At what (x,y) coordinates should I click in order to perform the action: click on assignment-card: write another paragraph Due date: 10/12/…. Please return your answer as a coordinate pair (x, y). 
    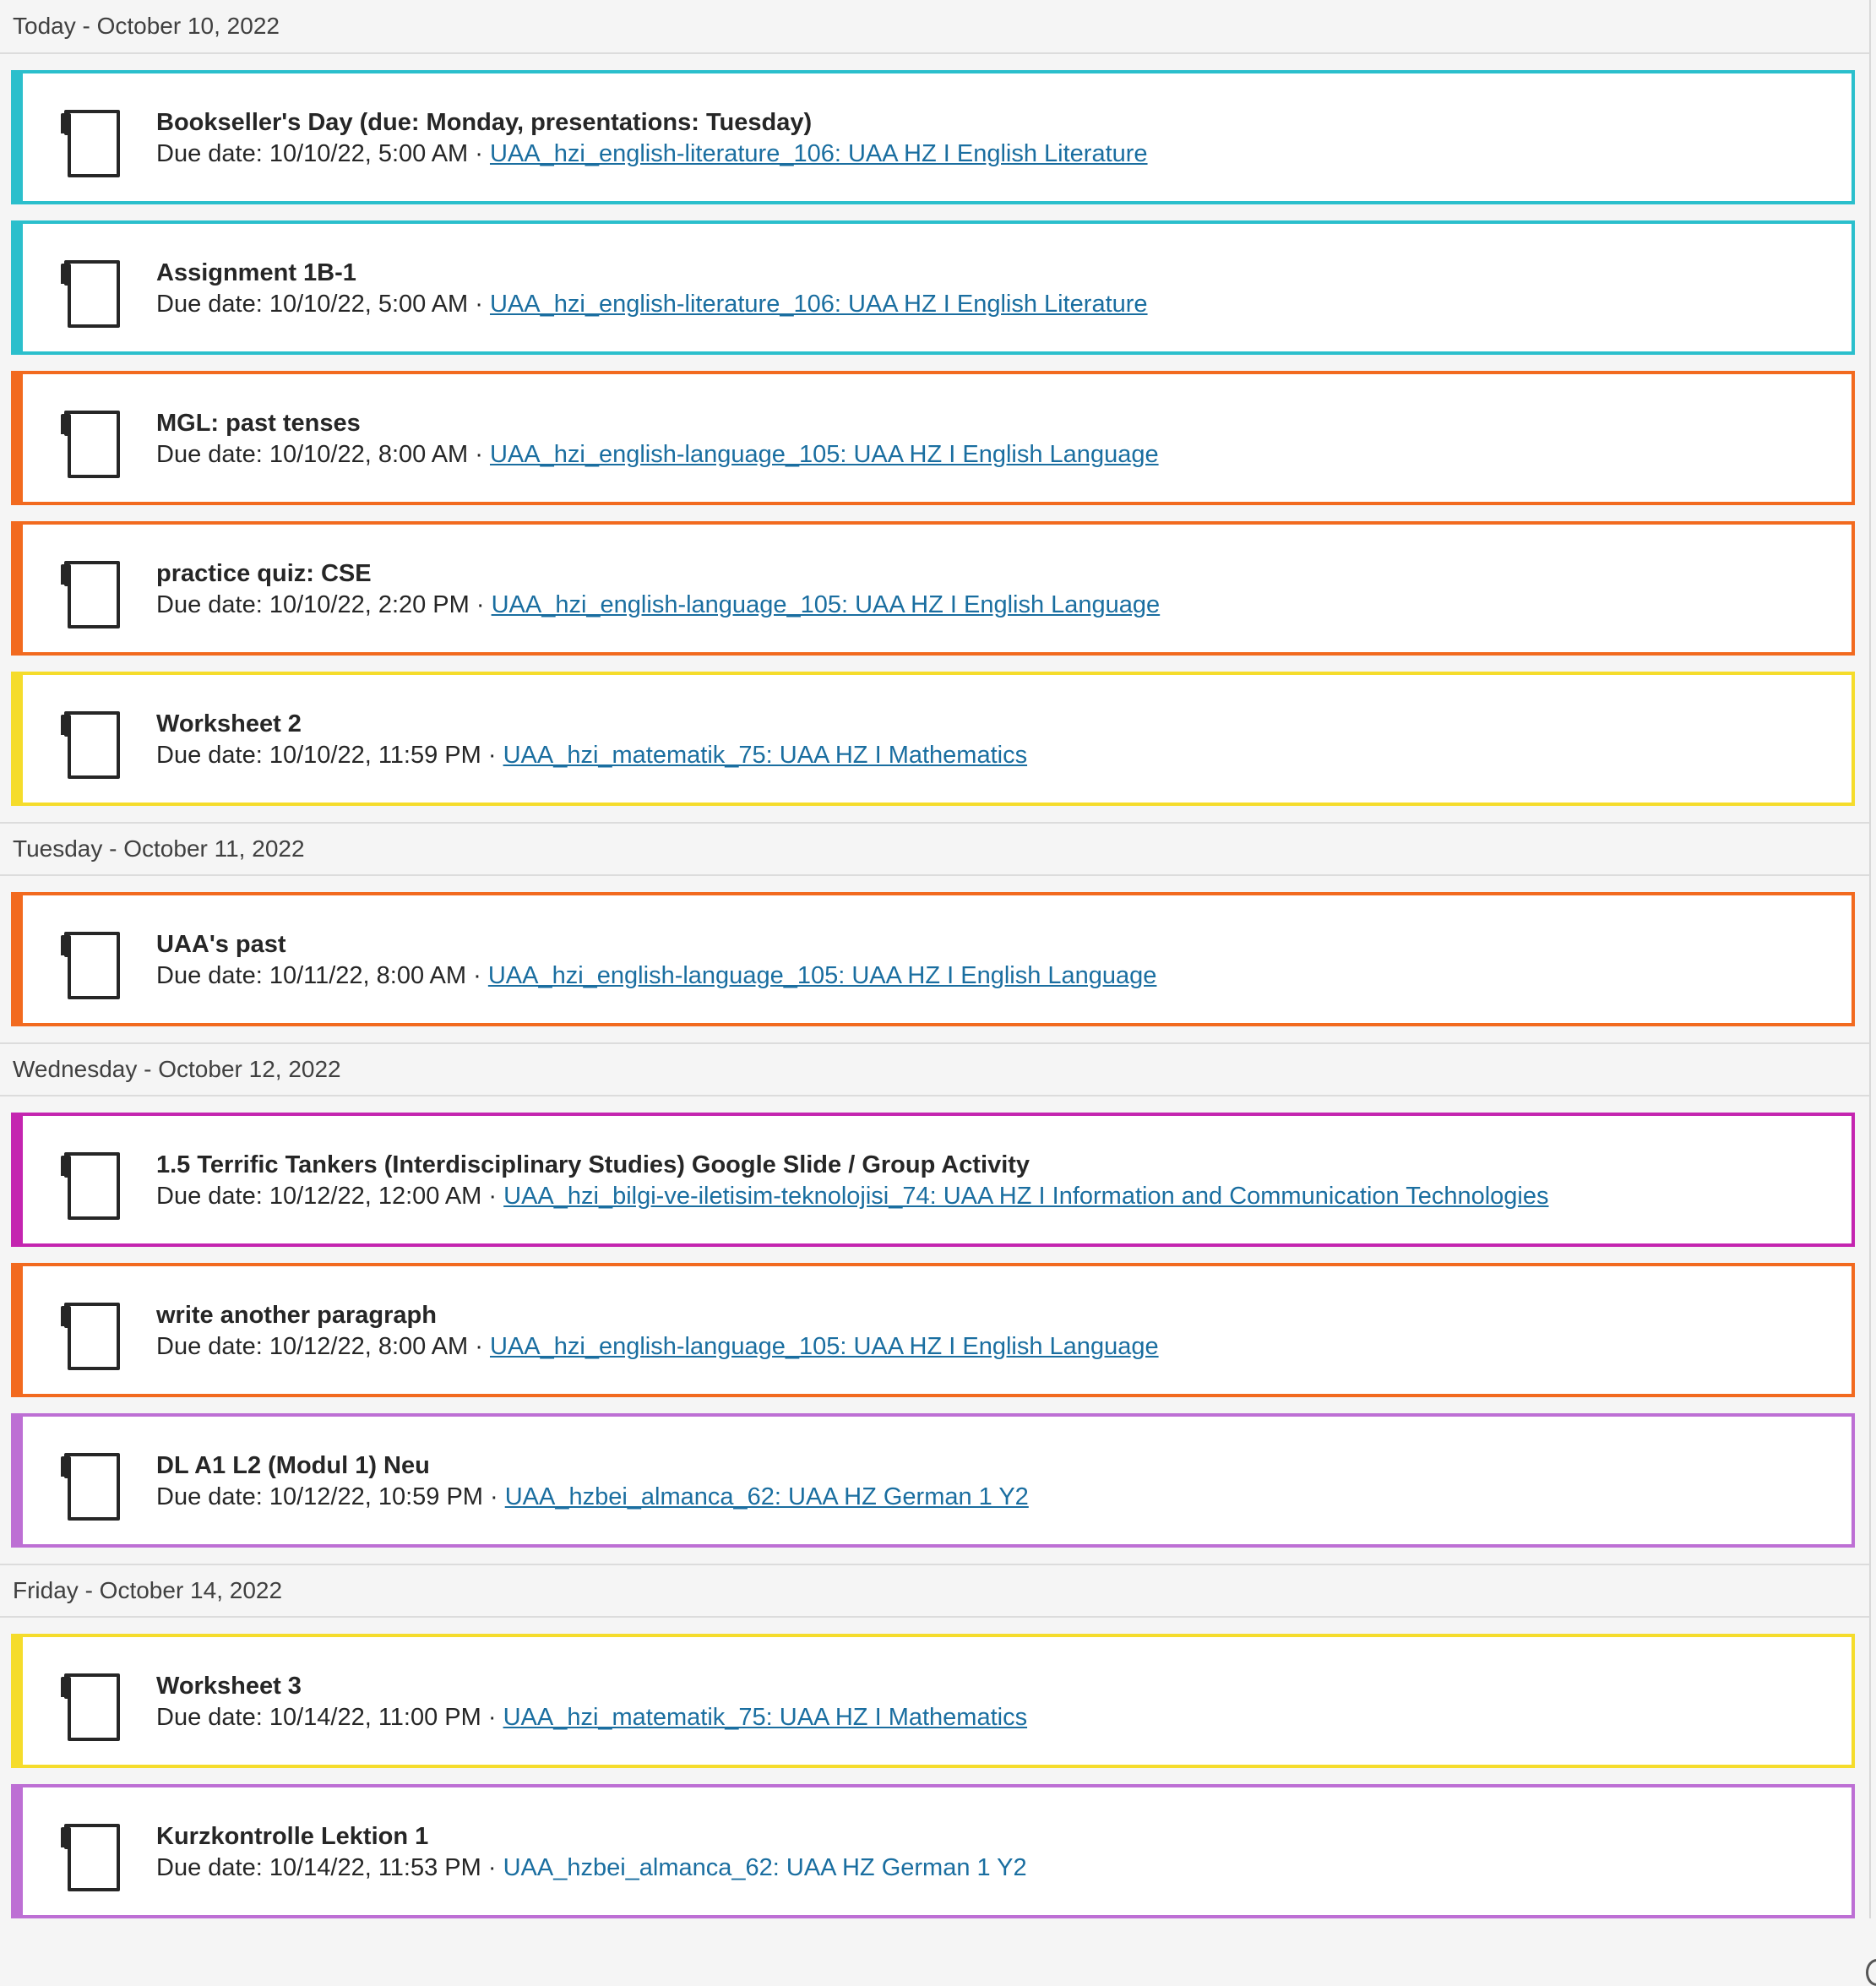
    Looking at the image, I should click on (933, 1330).